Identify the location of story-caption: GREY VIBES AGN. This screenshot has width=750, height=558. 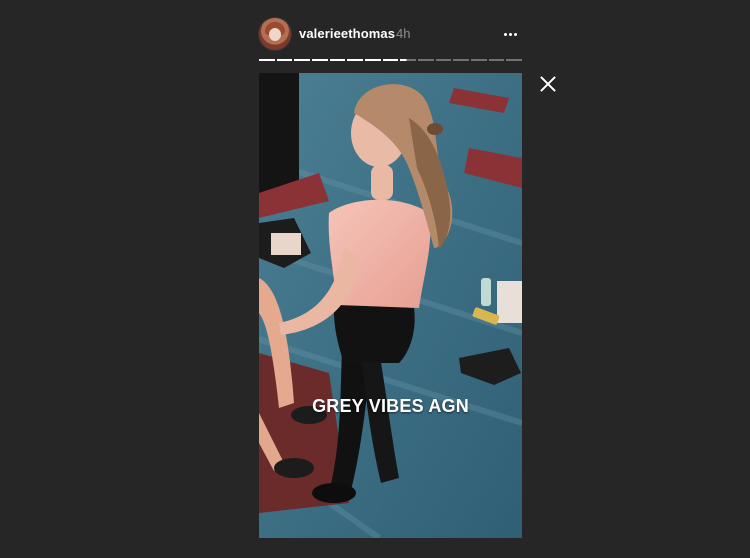
(390, 406).